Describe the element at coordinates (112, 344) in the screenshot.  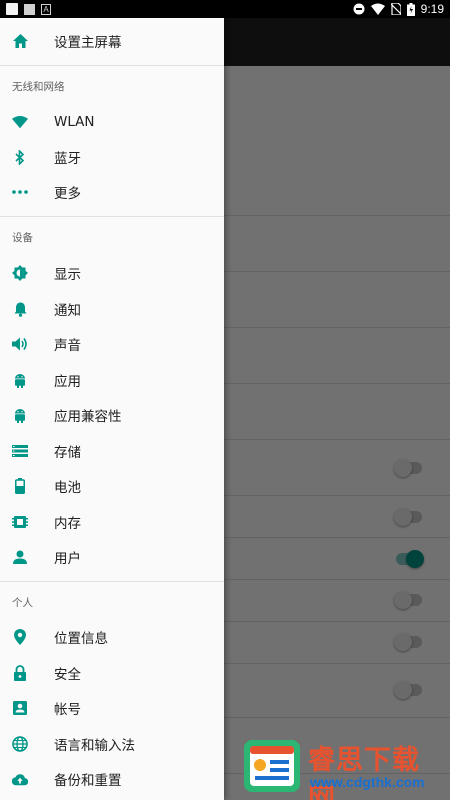
I see `drawer-item-sound: 声音` at that location.